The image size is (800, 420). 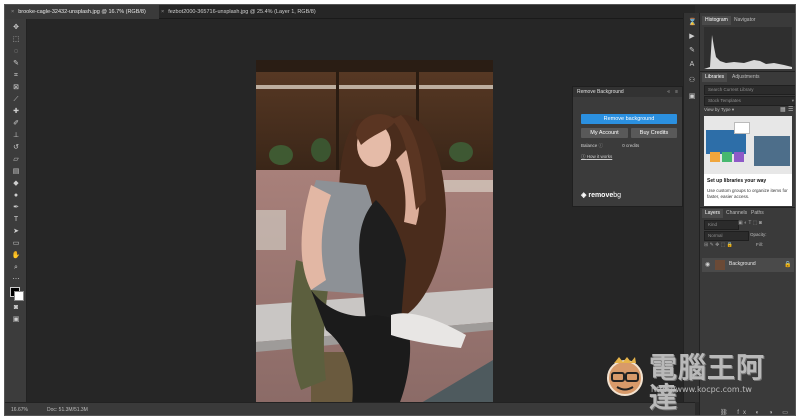 What do you see at coordinates (788, 265) in the screenshot?
I see `lock-icon: 🔒` at bounding box center [788, 265].